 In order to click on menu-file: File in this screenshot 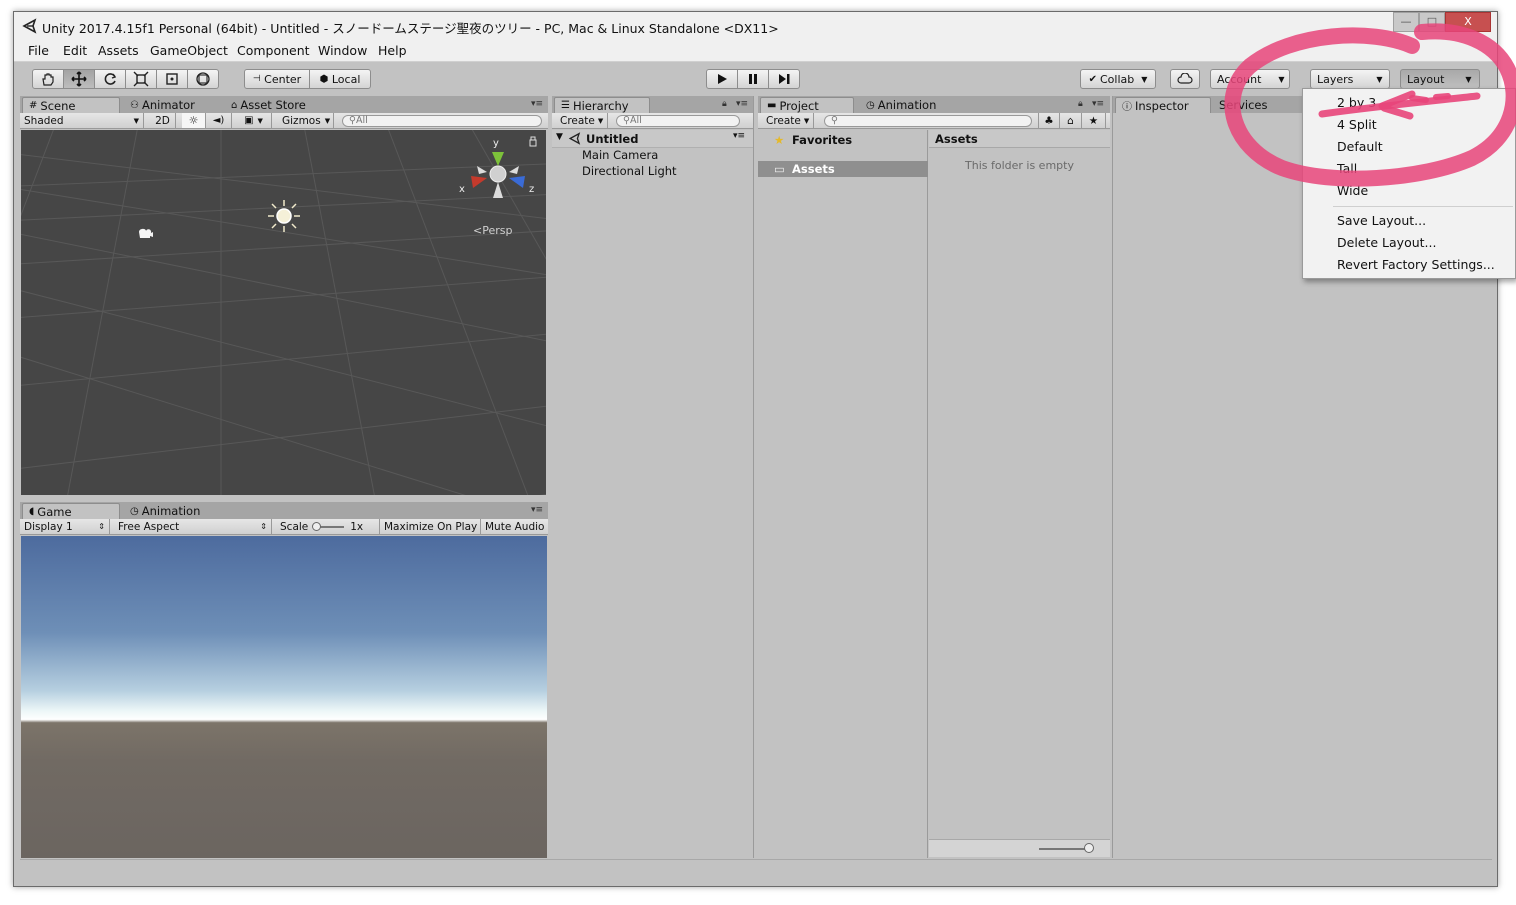, I will do `click(38, 50)`.